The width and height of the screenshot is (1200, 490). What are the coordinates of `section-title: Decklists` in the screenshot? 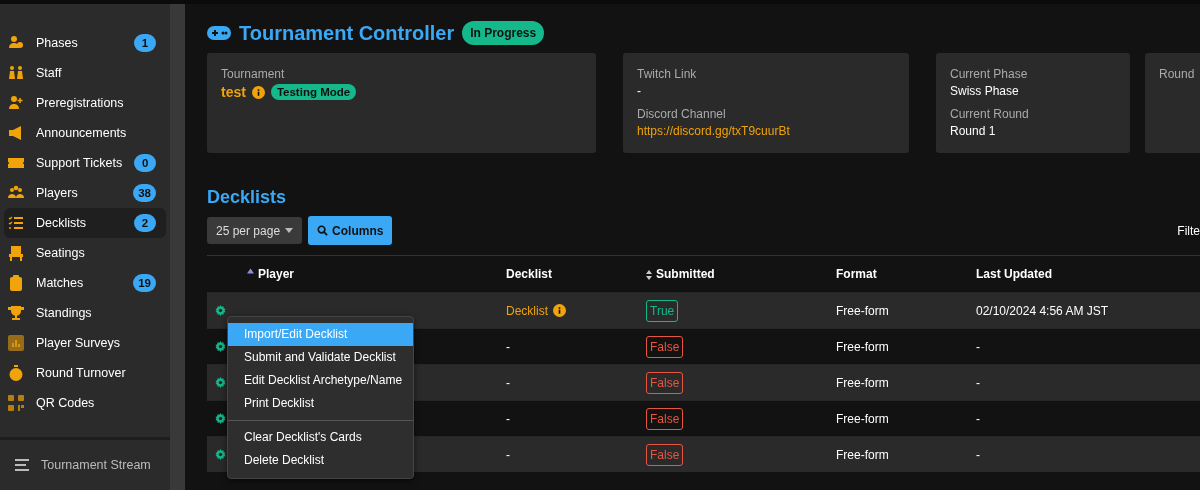 It's located at (247, 197).